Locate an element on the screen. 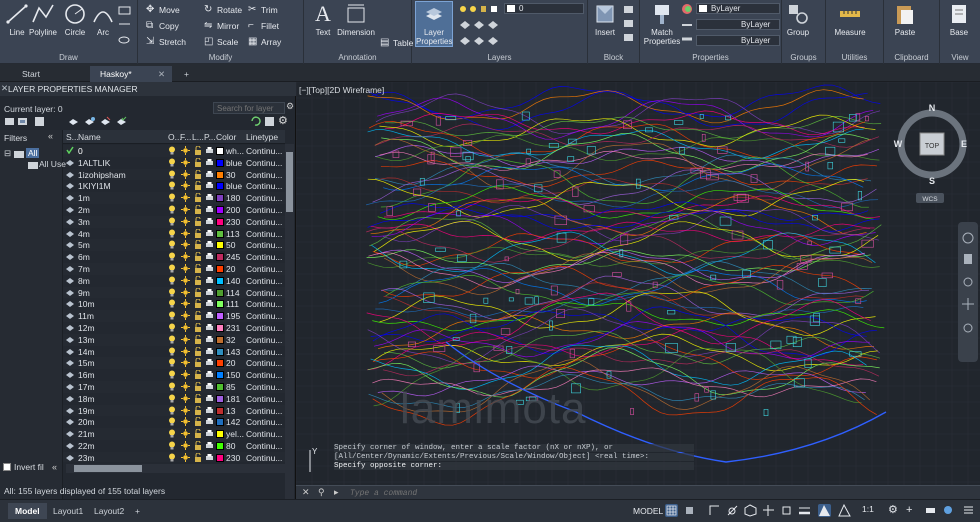  layer-name: 17m is located at coordinates (86, 387).